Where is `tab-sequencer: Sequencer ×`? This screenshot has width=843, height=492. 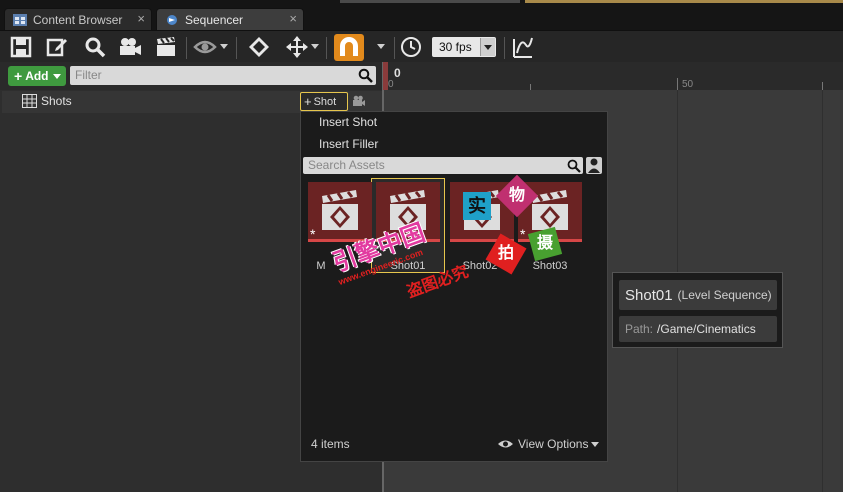
tab-sequencer: Sequencer × is located at coordinates (230, 19).